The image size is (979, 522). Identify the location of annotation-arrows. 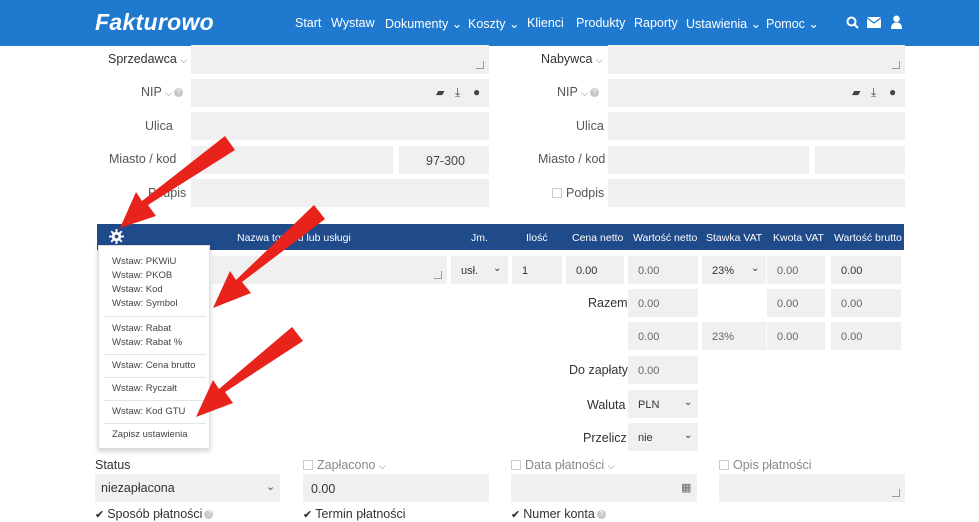
(222, 276).